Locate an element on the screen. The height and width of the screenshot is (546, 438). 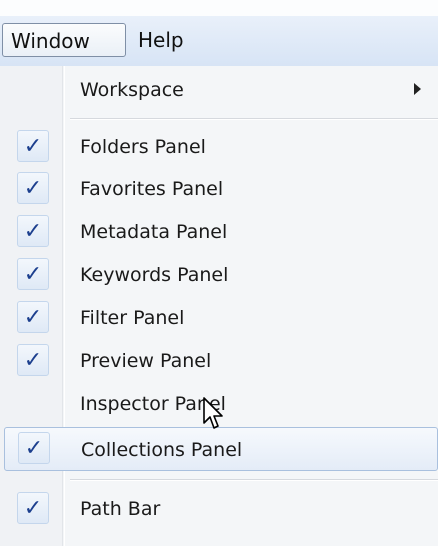
menu-item-metadata-panel: ✓ Metadata Panel is located at coordinates (219, 232).